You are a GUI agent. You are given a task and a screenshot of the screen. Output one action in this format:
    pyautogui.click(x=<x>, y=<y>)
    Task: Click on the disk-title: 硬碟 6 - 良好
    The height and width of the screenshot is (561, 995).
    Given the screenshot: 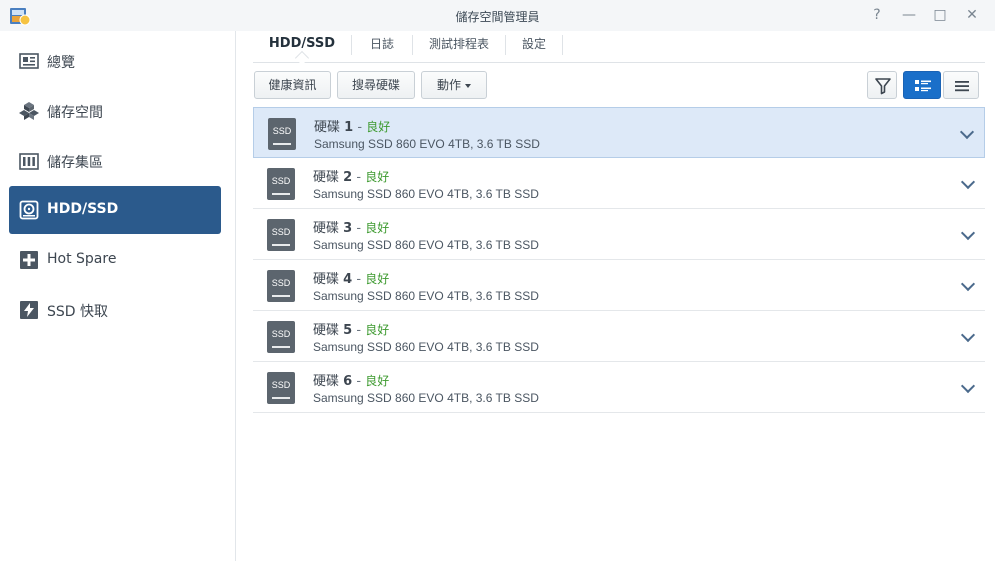 What is the action you would take?
    pyautogui.click(x=351, y=379)
    